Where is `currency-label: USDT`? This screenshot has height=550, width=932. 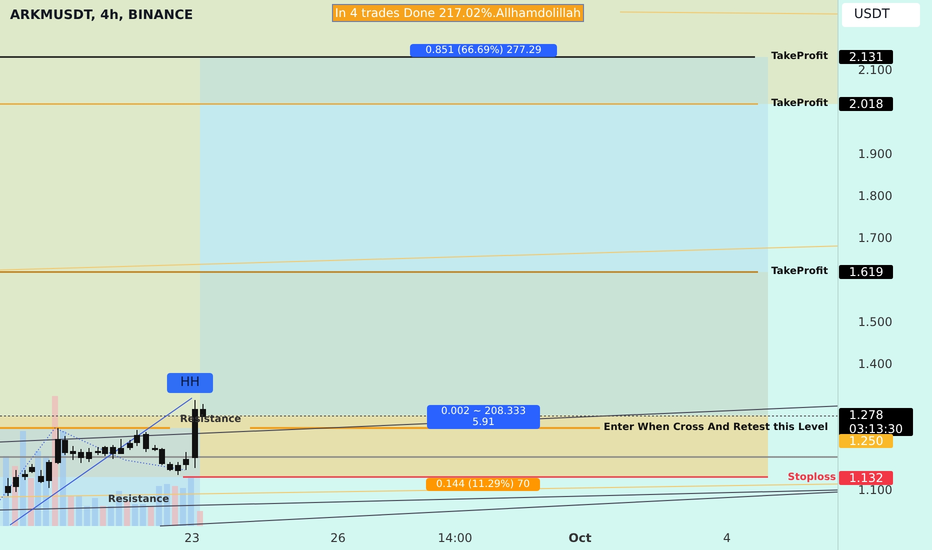
currency-label: USDT is located at coordinates (881, 15).